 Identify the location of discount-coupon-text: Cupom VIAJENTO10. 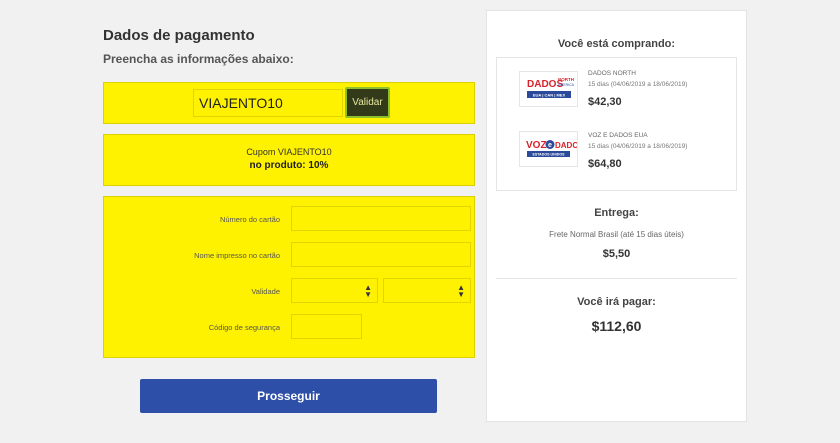
(289, 152).